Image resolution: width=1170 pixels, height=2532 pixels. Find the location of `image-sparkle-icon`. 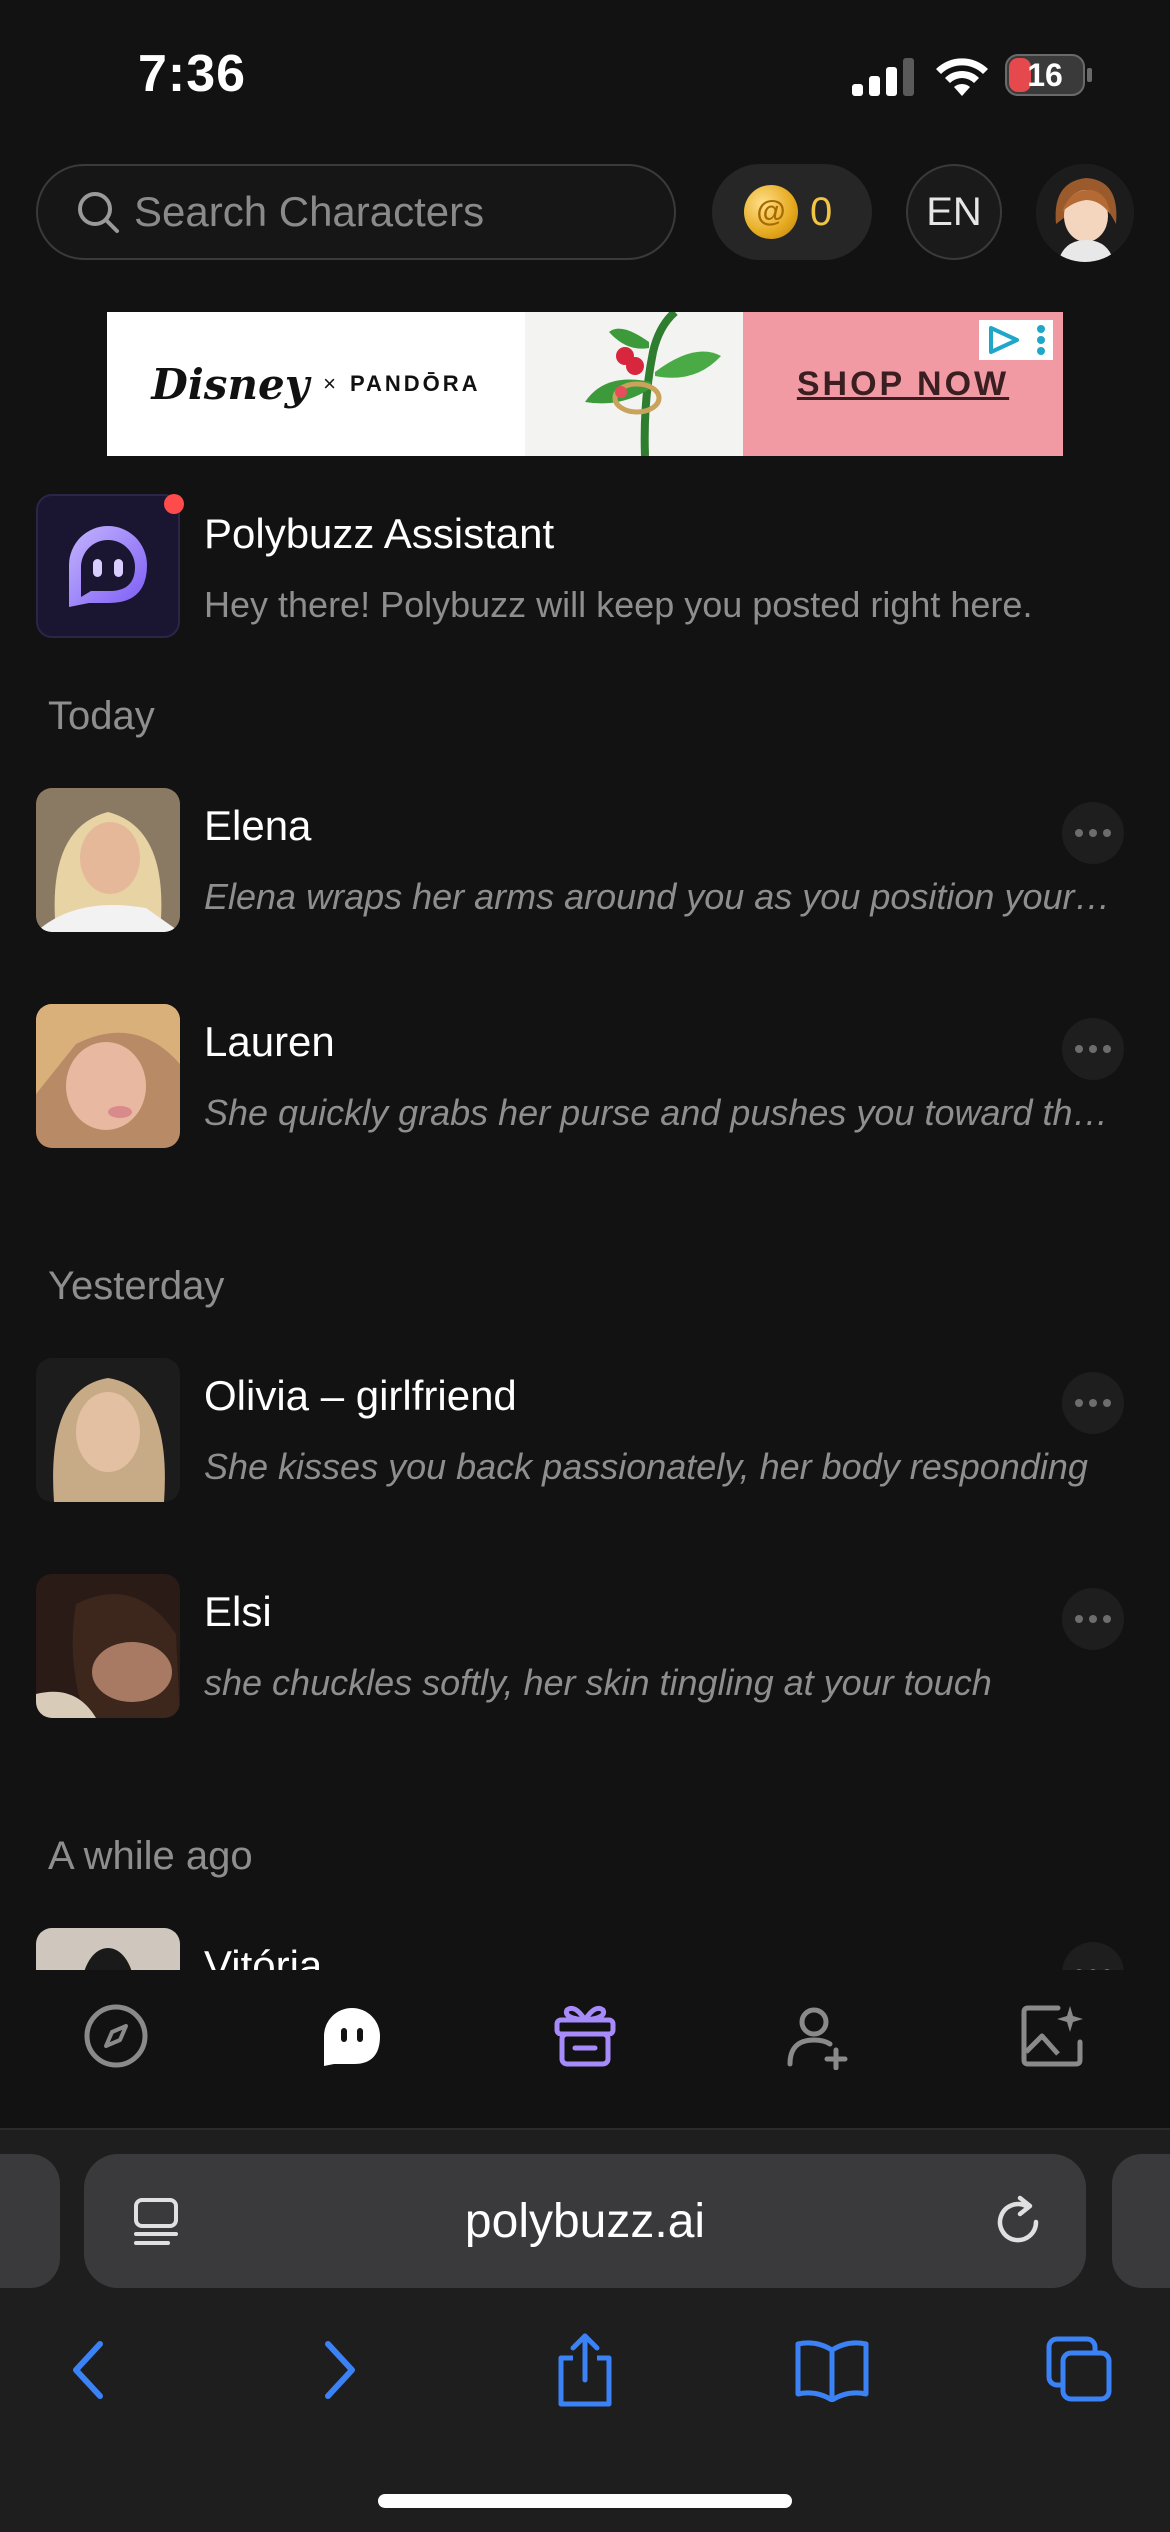

image-sparkle-icon is located at coordinates (1052, 2036).